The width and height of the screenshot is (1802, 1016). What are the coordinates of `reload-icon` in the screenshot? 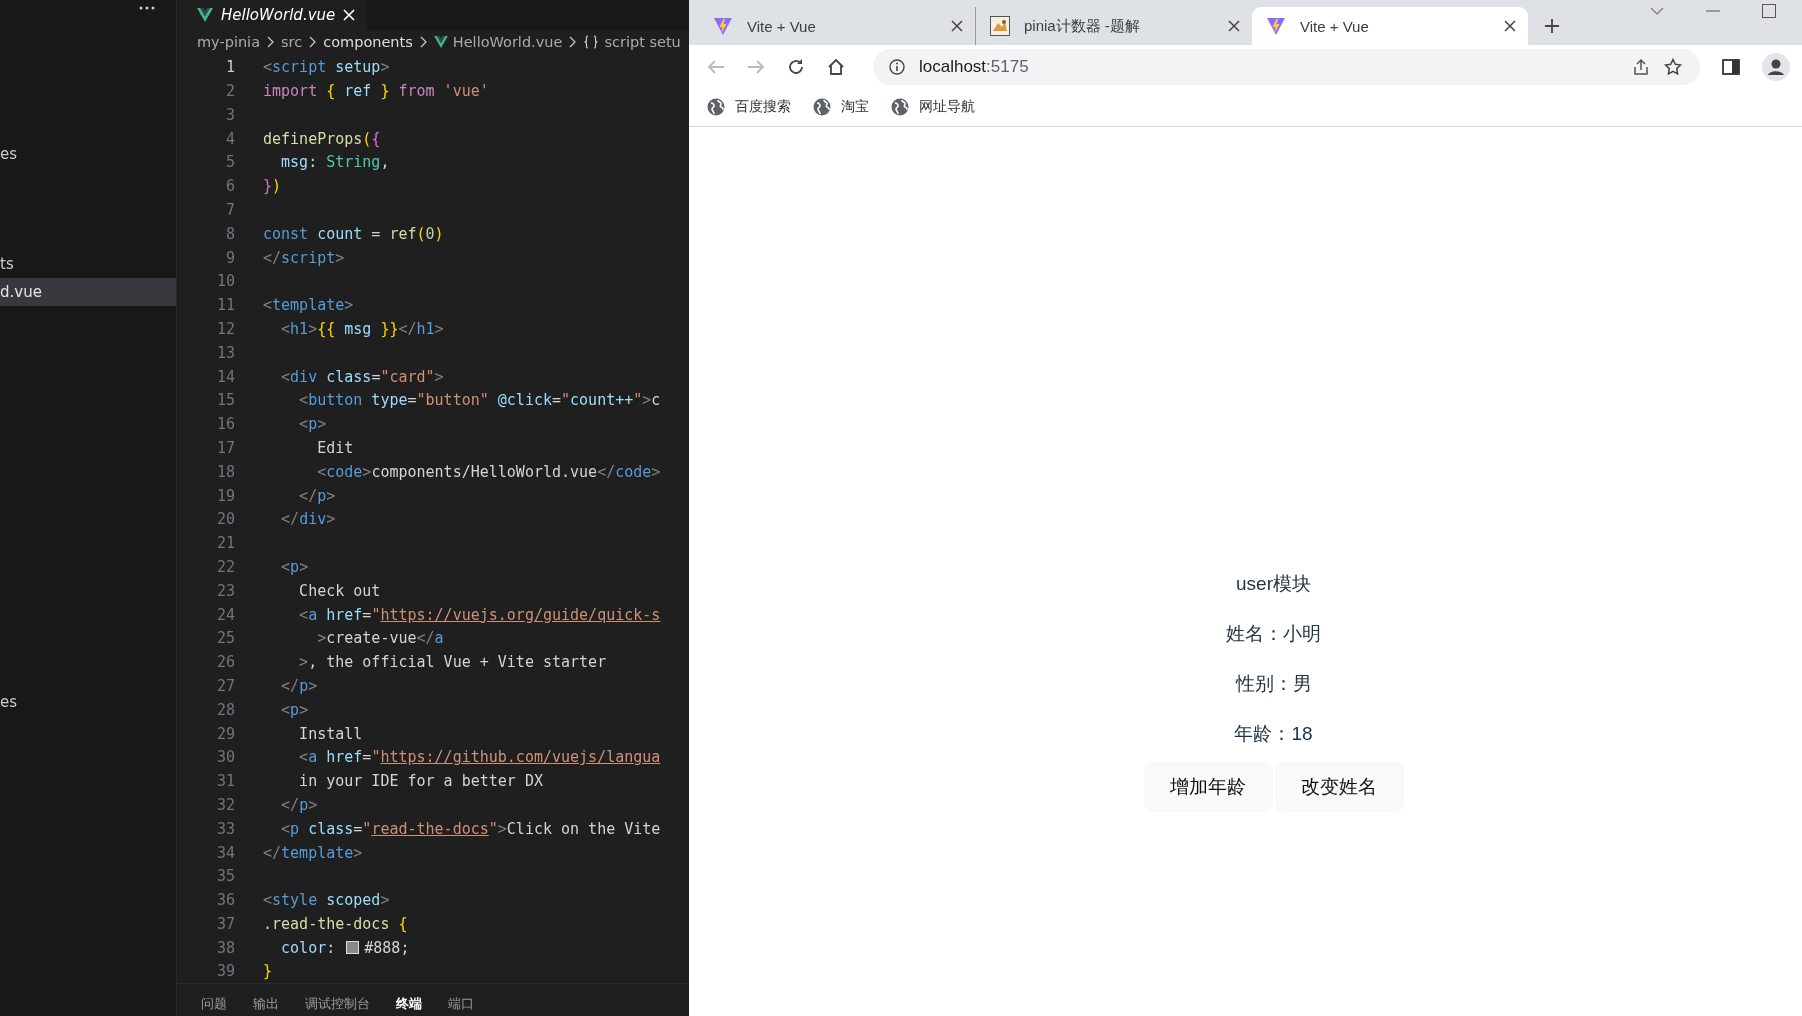 It's located at (796, 66).